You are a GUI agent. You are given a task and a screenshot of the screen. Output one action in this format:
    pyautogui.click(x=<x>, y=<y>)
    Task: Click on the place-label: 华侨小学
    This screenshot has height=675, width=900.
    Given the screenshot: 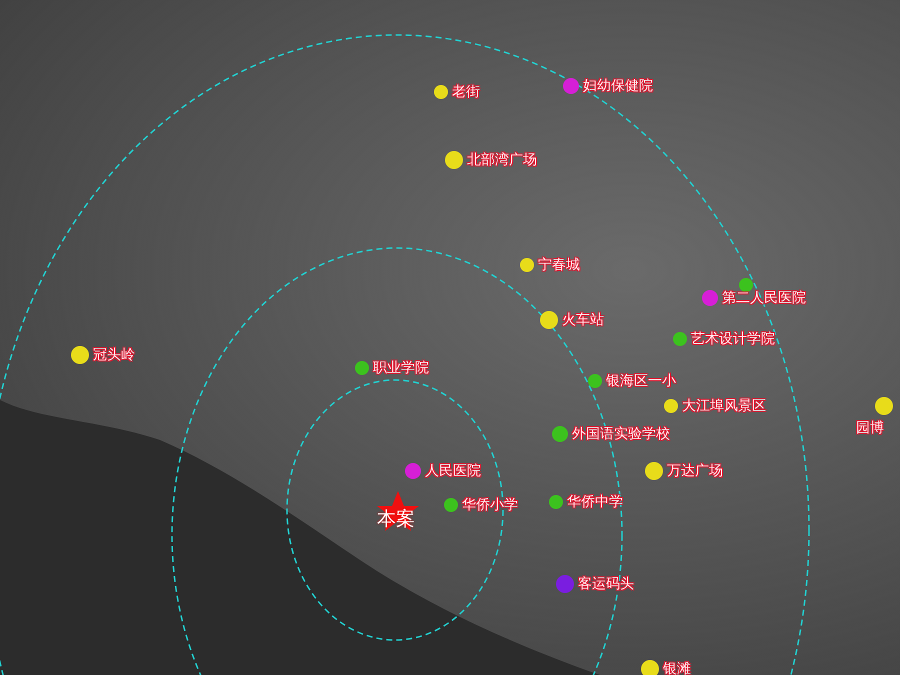 What is the action you would take?
    pyautogui.click(x=490, y=505)
    